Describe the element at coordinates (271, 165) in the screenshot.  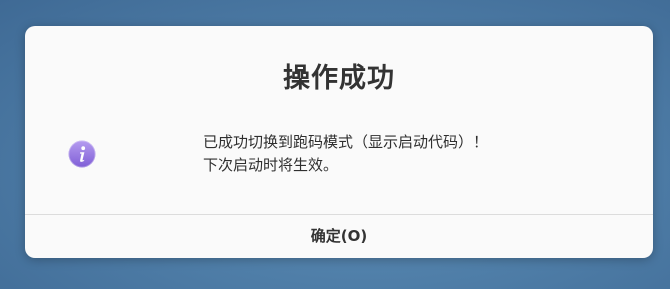
I see `message-line-2: 下次启动时将生效。` at that location.